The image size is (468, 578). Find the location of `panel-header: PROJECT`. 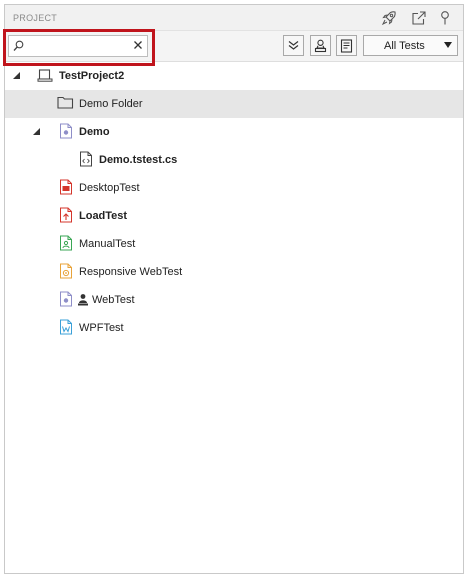

panel-header: PROJECT is located at coordinates (234, 18).